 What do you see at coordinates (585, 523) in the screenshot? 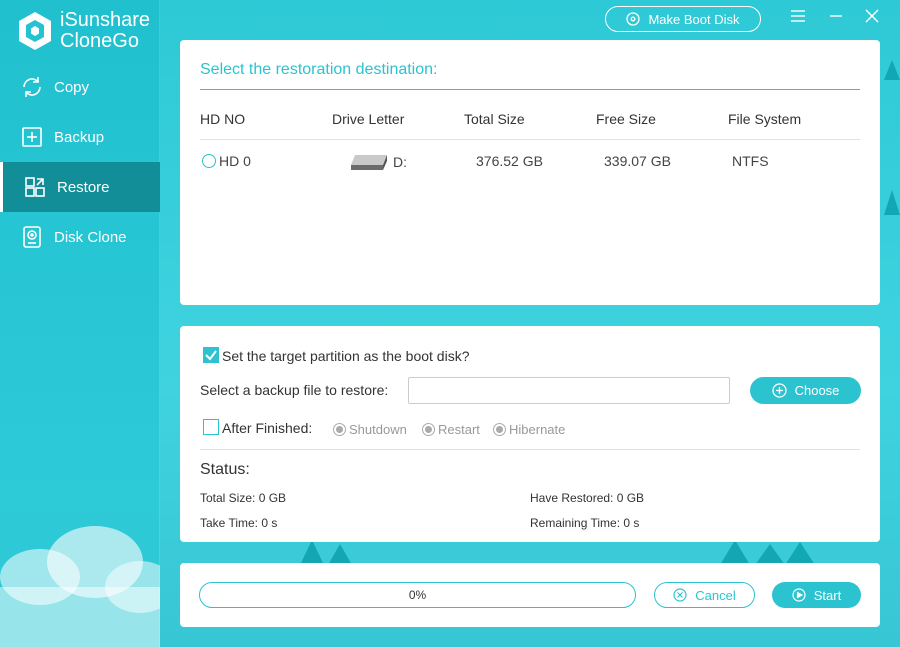
I see `remaining-time-status: Remaining Time: 0 s` at bounding box center [585, 523].